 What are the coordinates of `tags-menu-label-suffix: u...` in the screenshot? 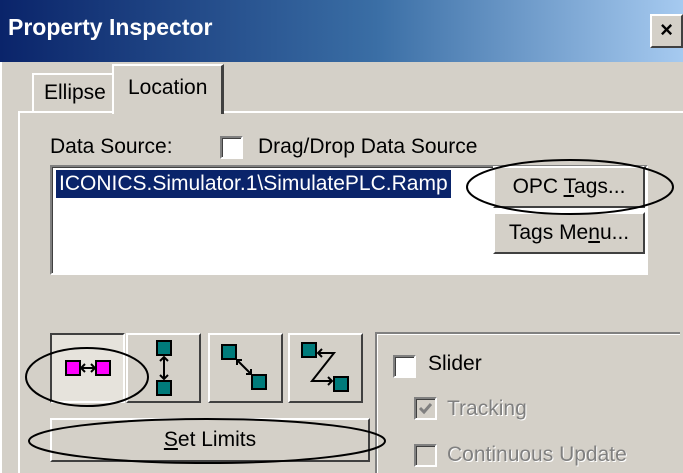 It's located at (614, 232).